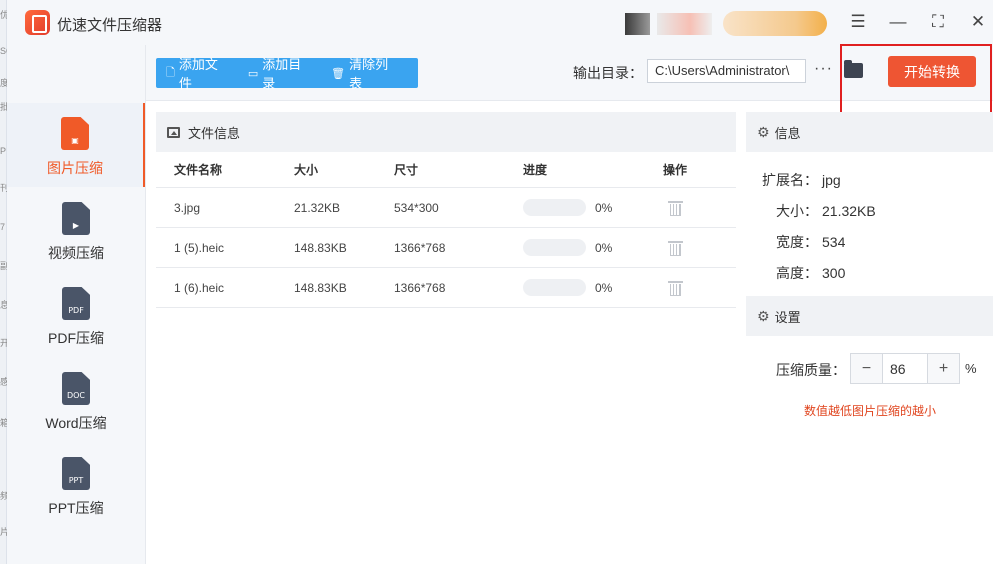 The height and width of the screenshot is (564, 993). I want to click on background-window-edge: 优 SC 度批 P 刊 7 副息开感箱频片, so click(3, 282).